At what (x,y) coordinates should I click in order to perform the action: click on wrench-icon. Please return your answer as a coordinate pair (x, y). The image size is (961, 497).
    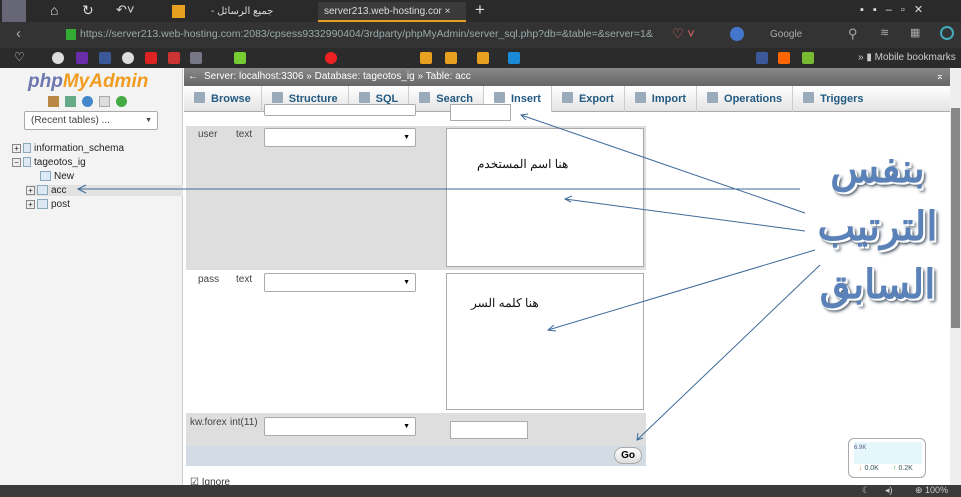
    Looking at the image, I should click on (713, 97).